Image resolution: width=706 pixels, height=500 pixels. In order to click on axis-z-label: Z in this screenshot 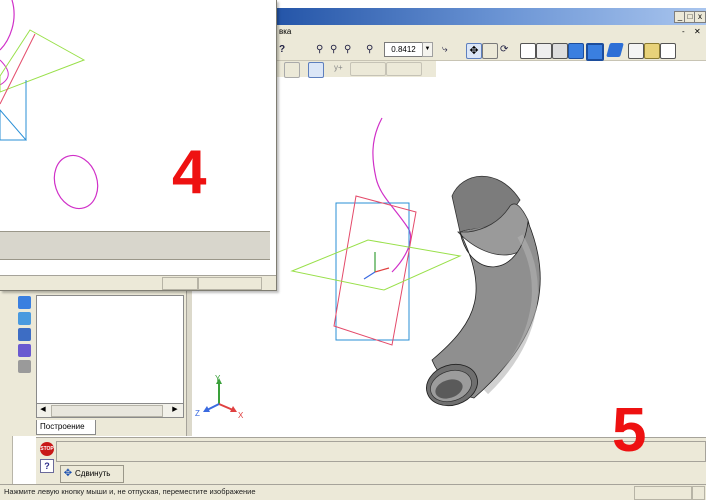, I will do `click(197, 413)`.